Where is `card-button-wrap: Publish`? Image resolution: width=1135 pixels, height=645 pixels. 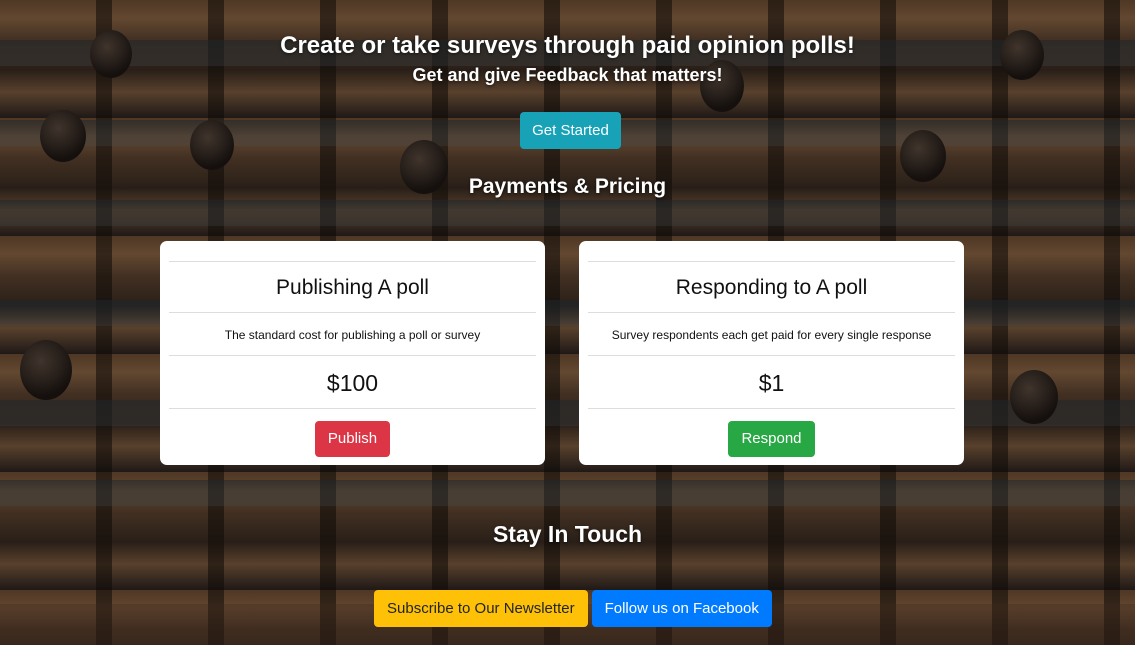 card-button-wrap: Publish is located at coordinates (352, 439).